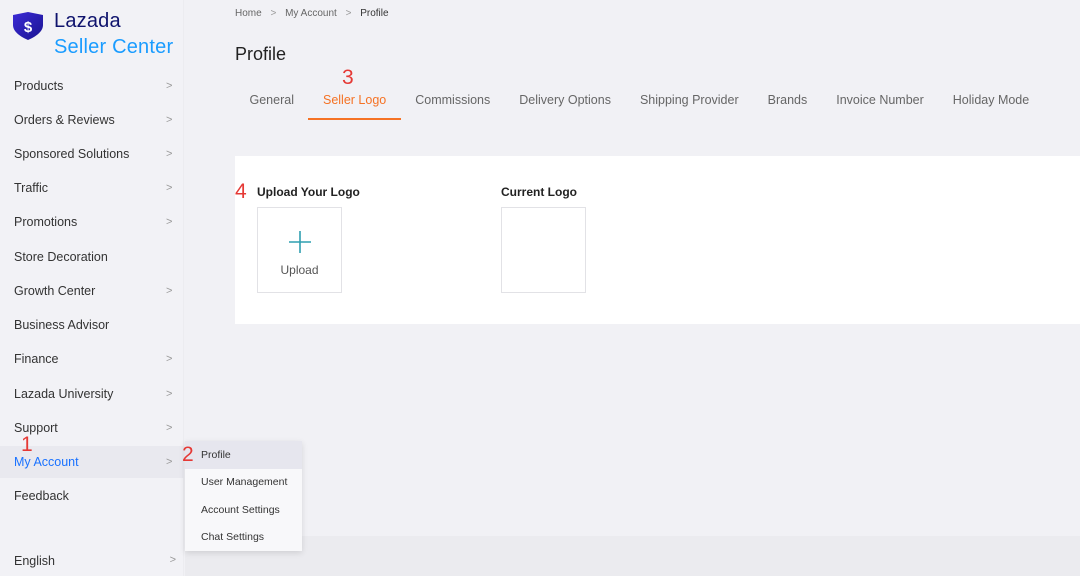 The width and height of the screenshot is (1080, 576). Describe the element at coordinates (300, 242) in the screenshot. I see `plus-icon` at that location.